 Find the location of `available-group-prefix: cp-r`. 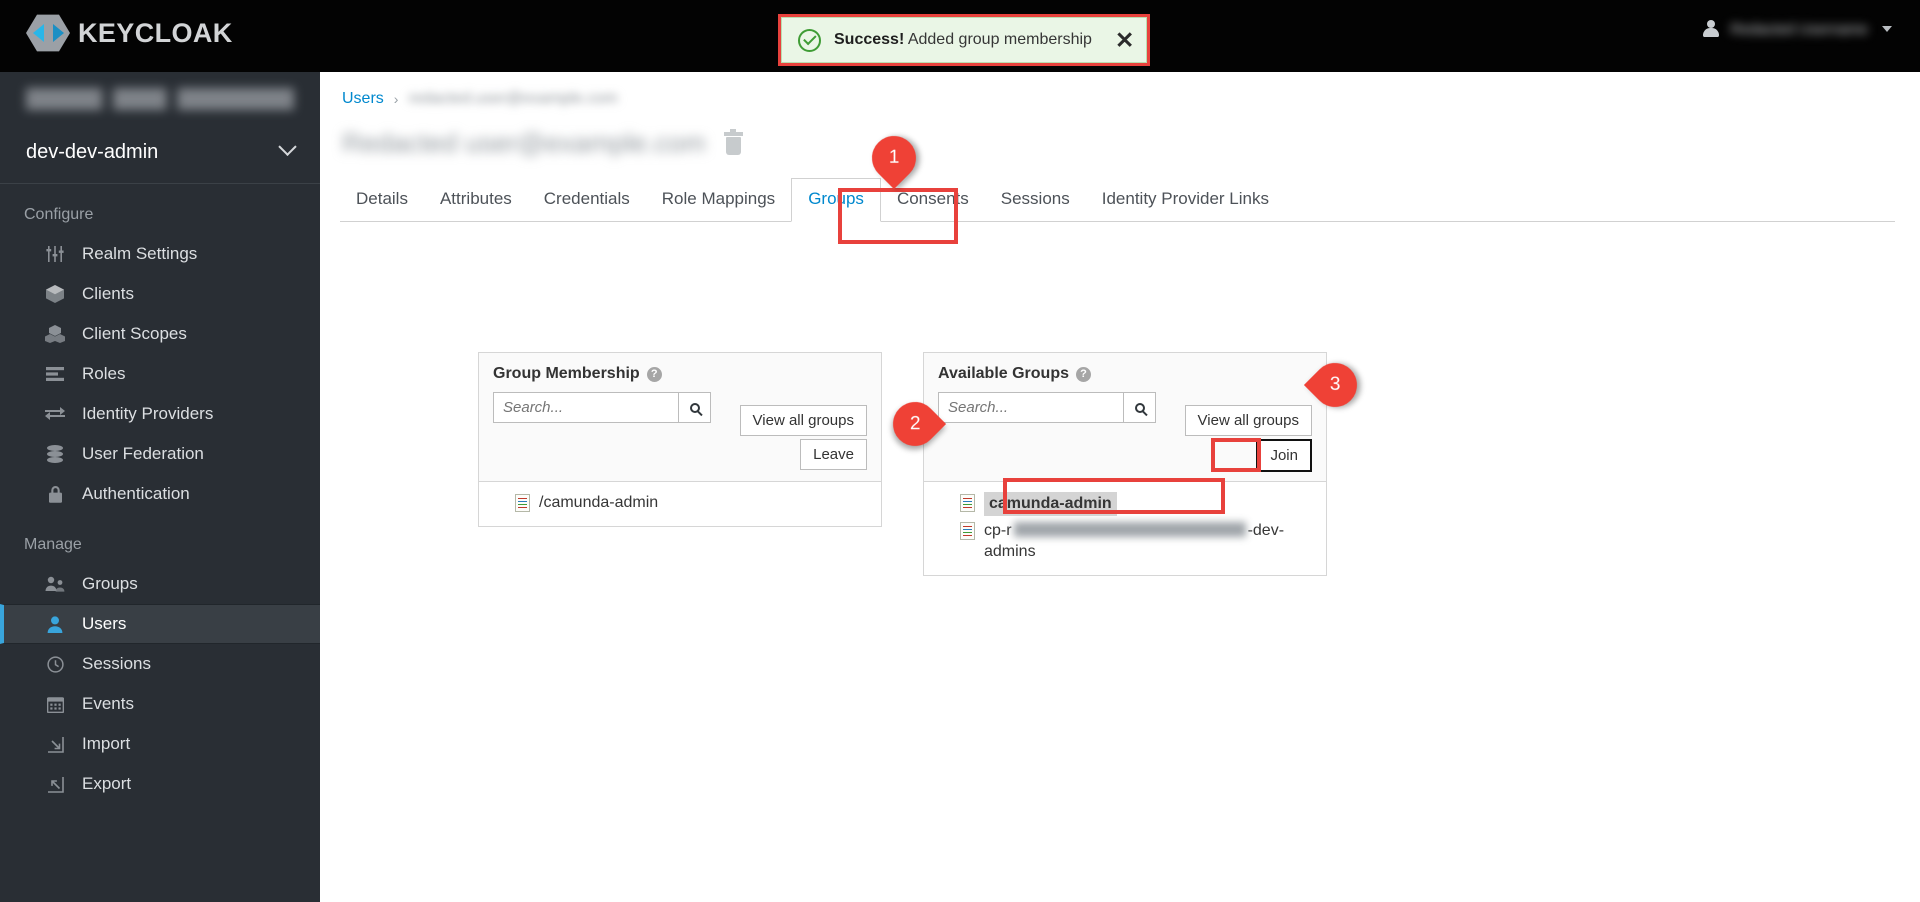

available-group-prefix: cp-r is located at coordinates (998, 530).